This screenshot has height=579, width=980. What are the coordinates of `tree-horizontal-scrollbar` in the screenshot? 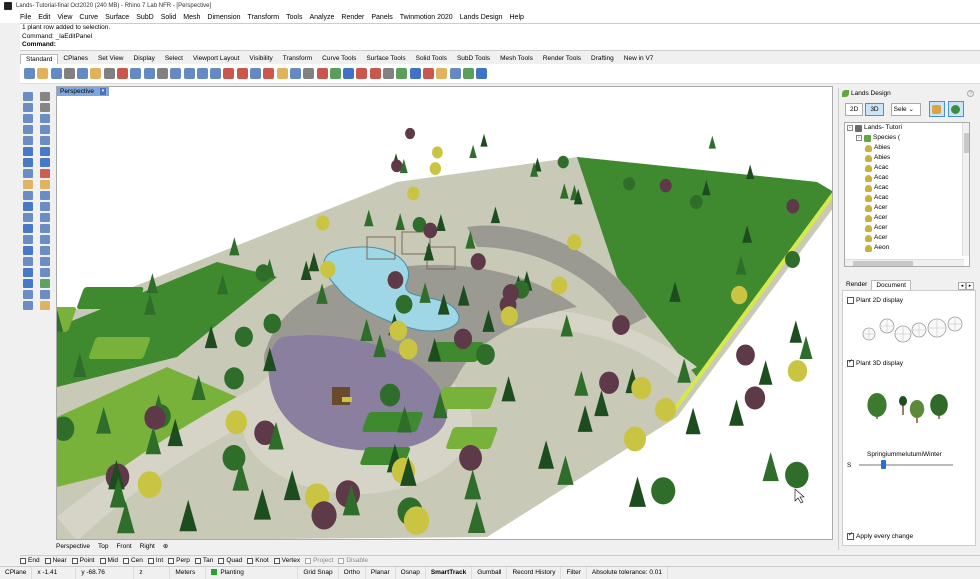 It's located at (904, 262).